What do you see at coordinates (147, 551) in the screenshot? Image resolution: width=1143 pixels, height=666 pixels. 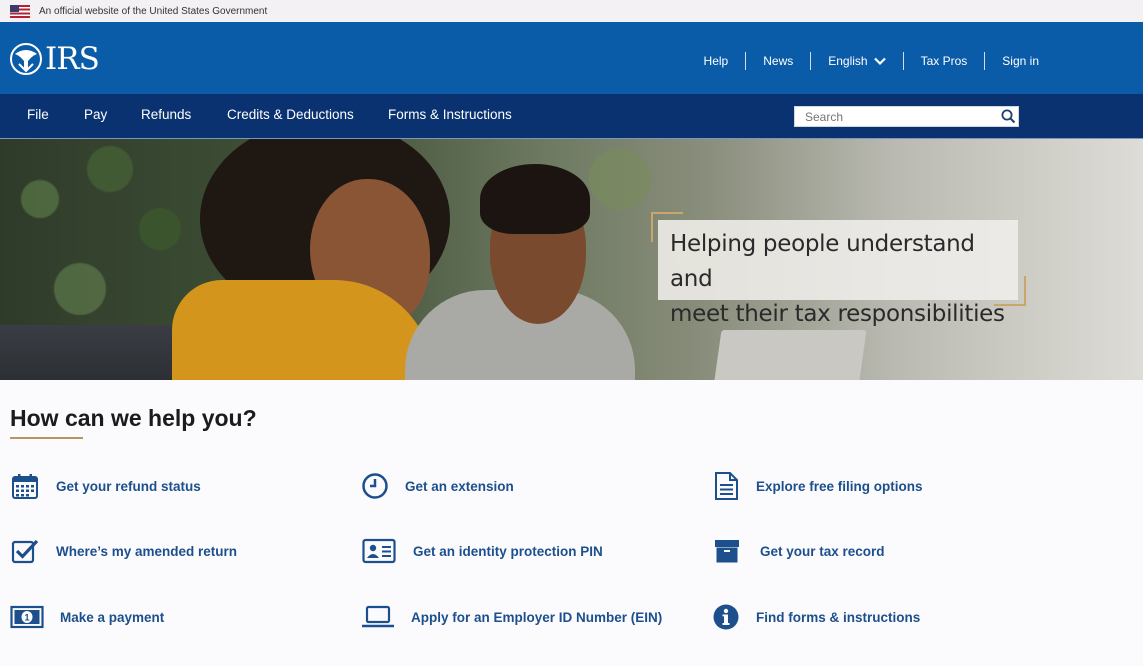 I see `amended-return-label: Where’s my amended return` at bounding box center [147, 551].